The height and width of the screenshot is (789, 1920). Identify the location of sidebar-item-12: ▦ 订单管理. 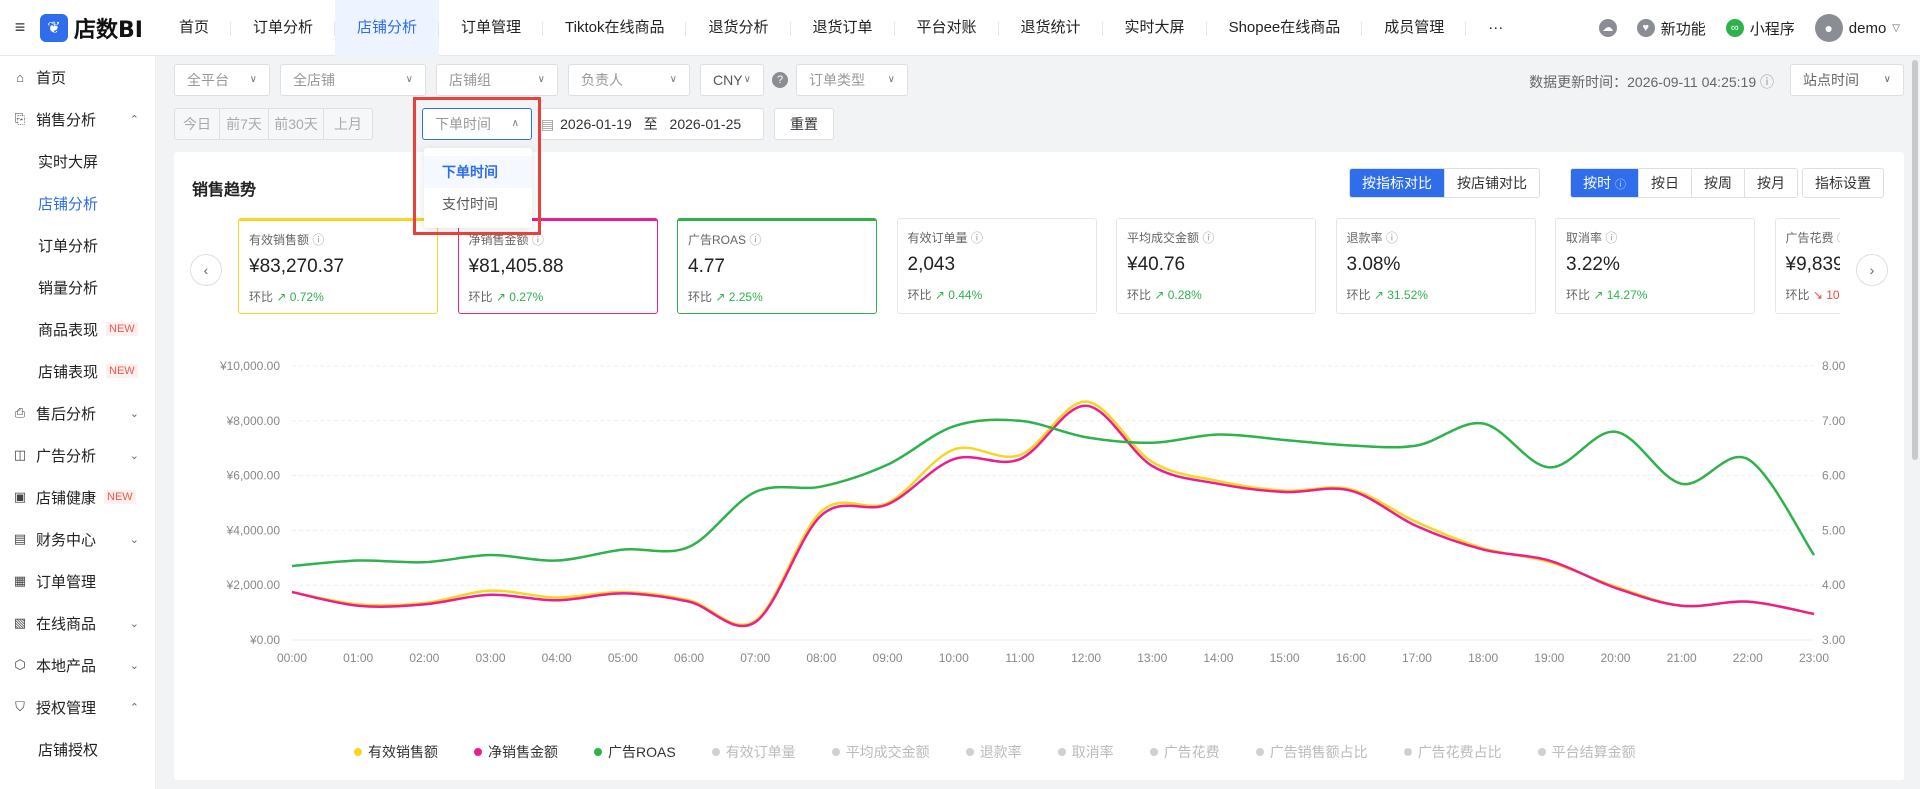
(77, 581).